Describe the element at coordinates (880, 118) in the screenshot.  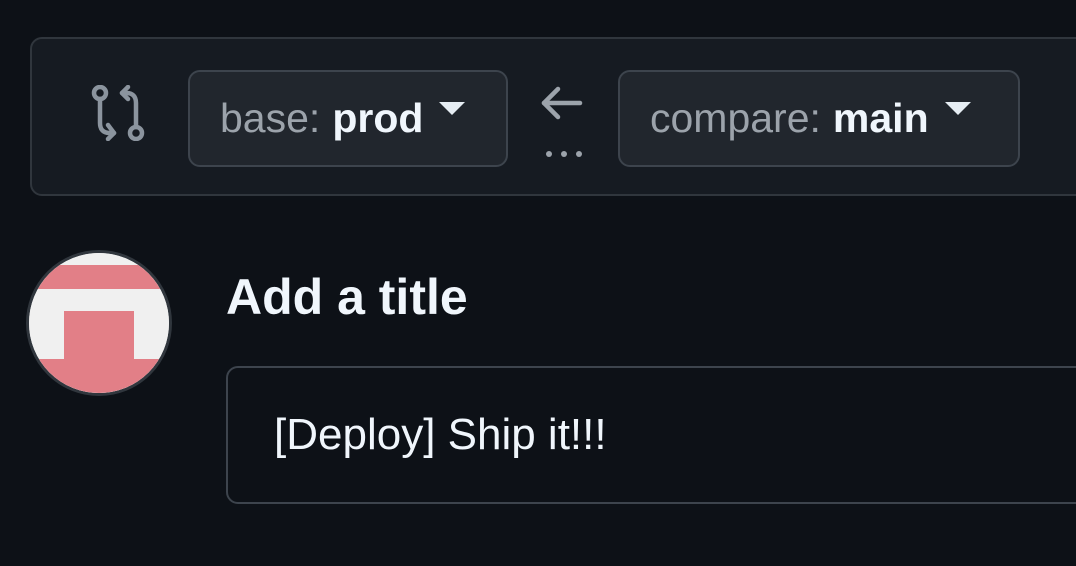
I see `compare-branch-name: main` at that location.